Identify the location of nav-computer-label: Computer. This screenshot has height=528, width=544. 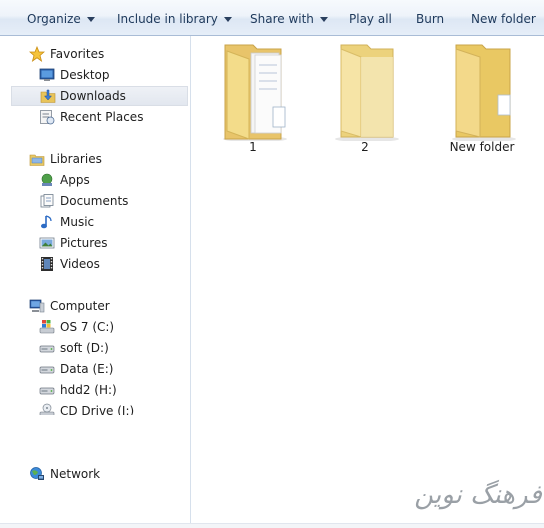
(80, 306).